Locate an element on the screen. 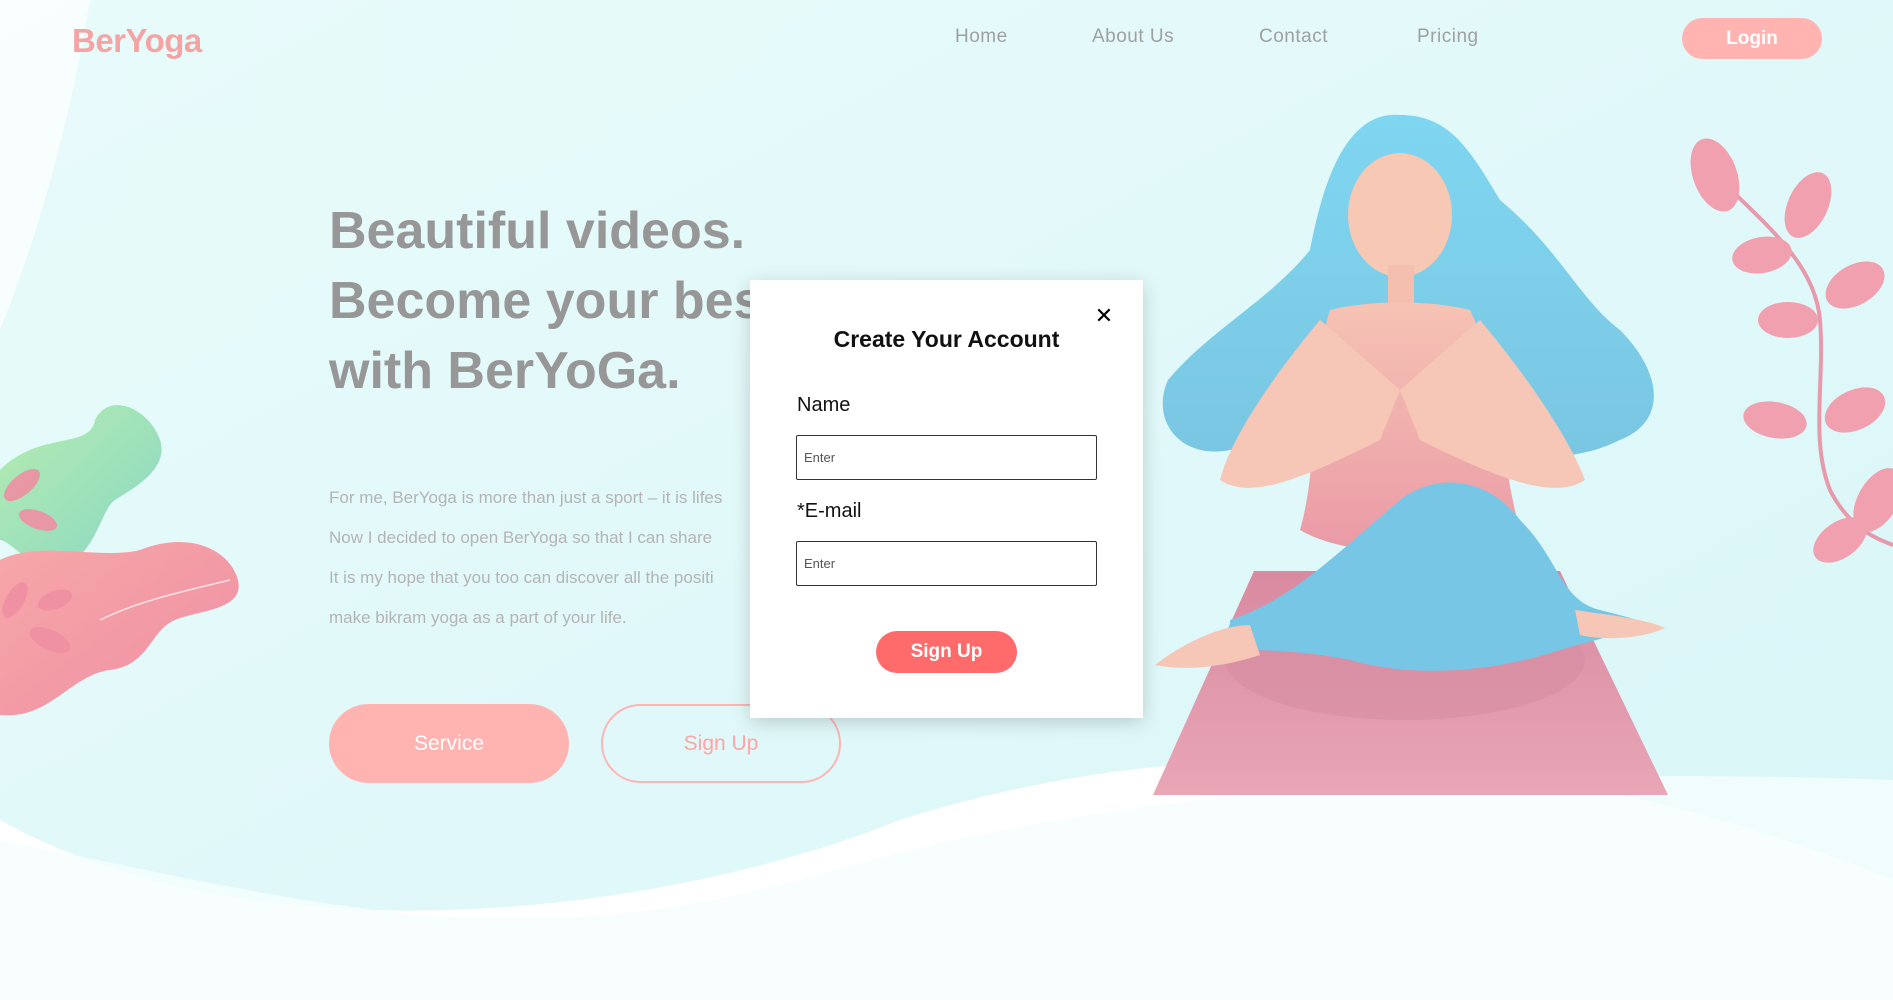  email-field is located at coordinates (946, 563).